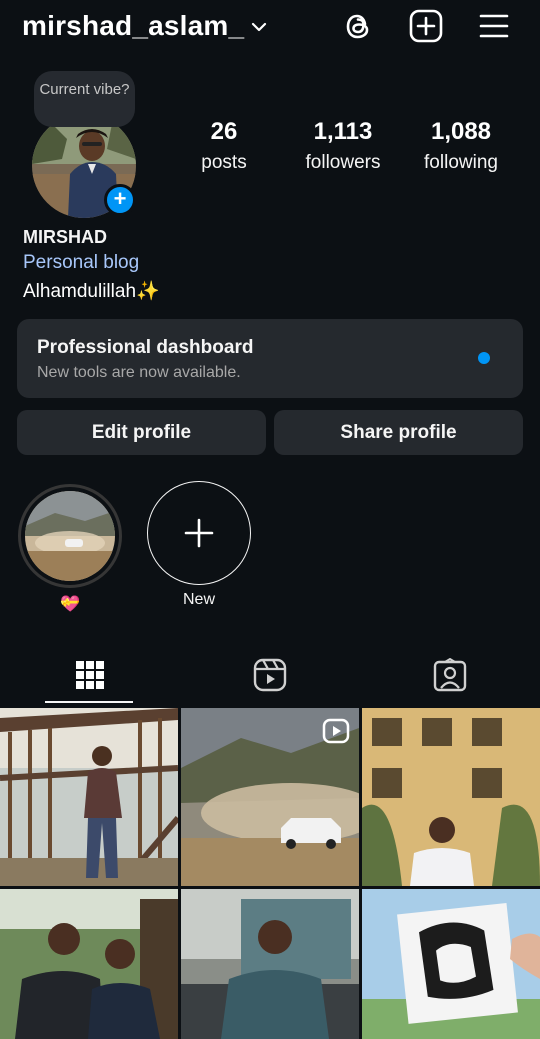  Describe the element at coordinates (484, 358) in the screenshot. I see `notification-dot` at that location.